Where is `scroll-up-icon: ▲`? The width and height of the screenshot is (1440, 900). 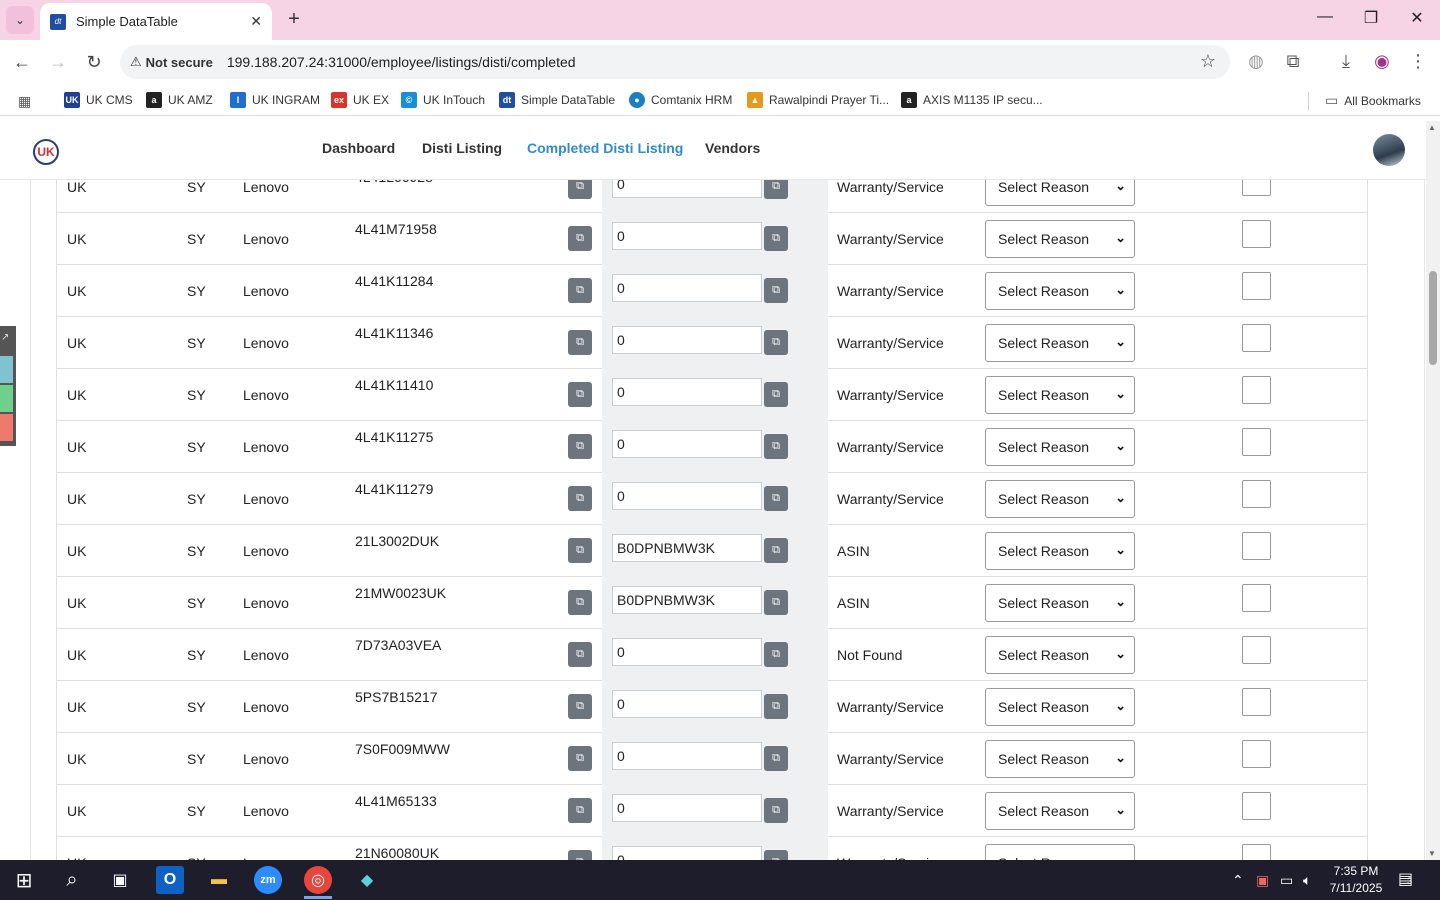 scroll-up-icon: ▲ is located at coordinates (1432, 127).